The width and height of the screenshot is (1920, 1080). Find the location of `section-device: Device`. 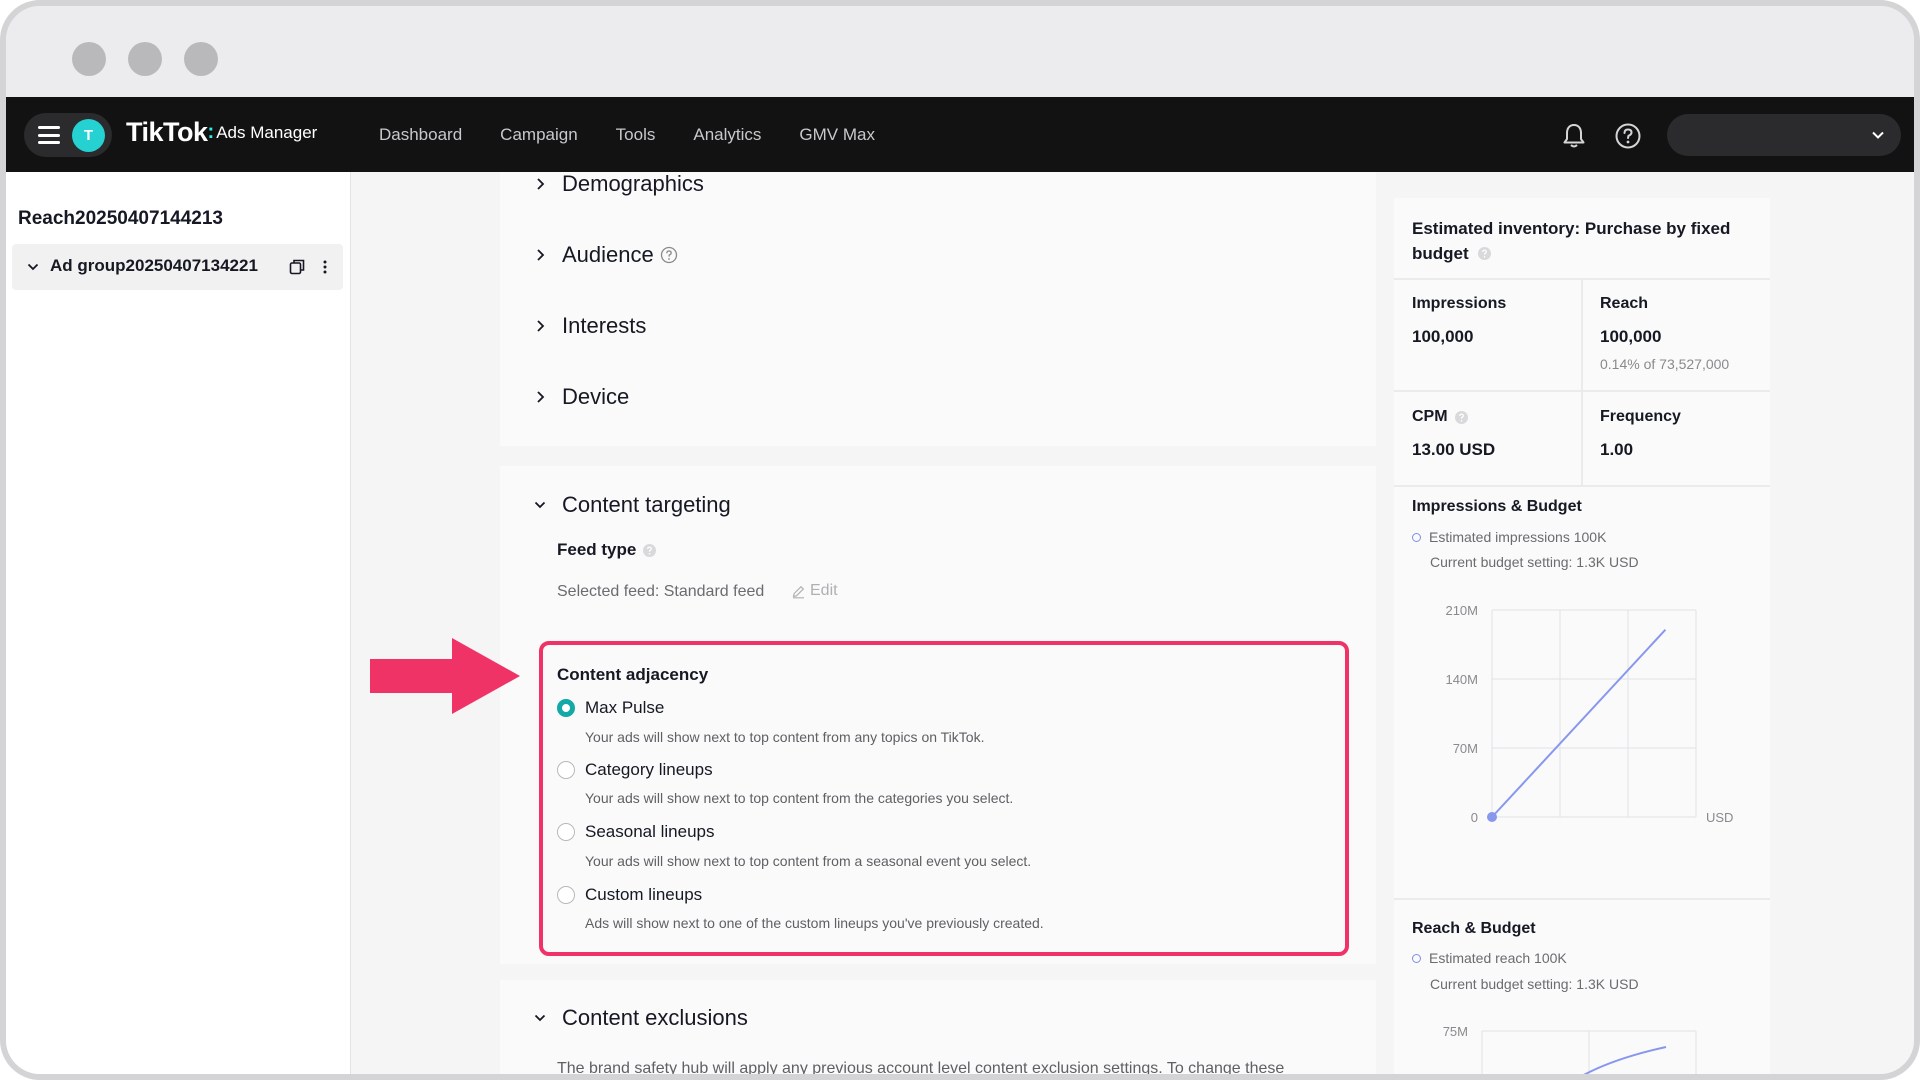

section-device: Device is located at coordinates (581, 397).